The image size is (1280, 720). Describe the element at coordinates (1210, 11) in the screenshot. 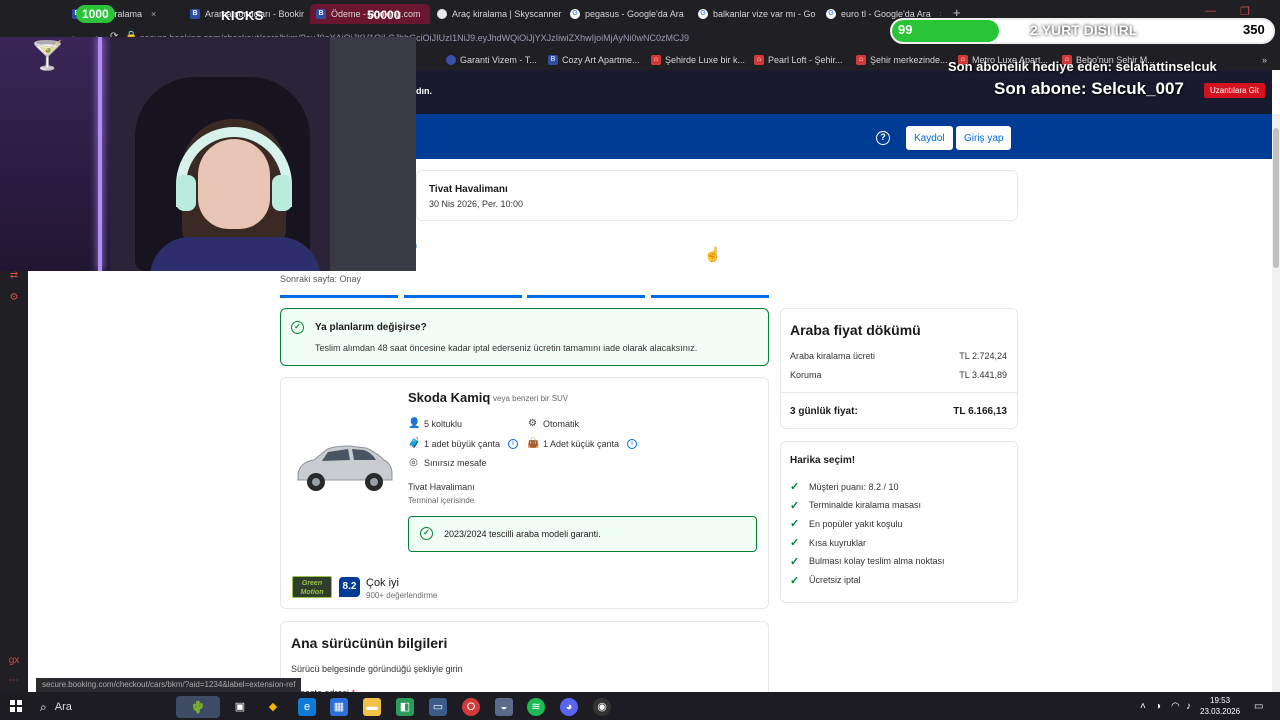

I see `minimize-icon: —` at that location.